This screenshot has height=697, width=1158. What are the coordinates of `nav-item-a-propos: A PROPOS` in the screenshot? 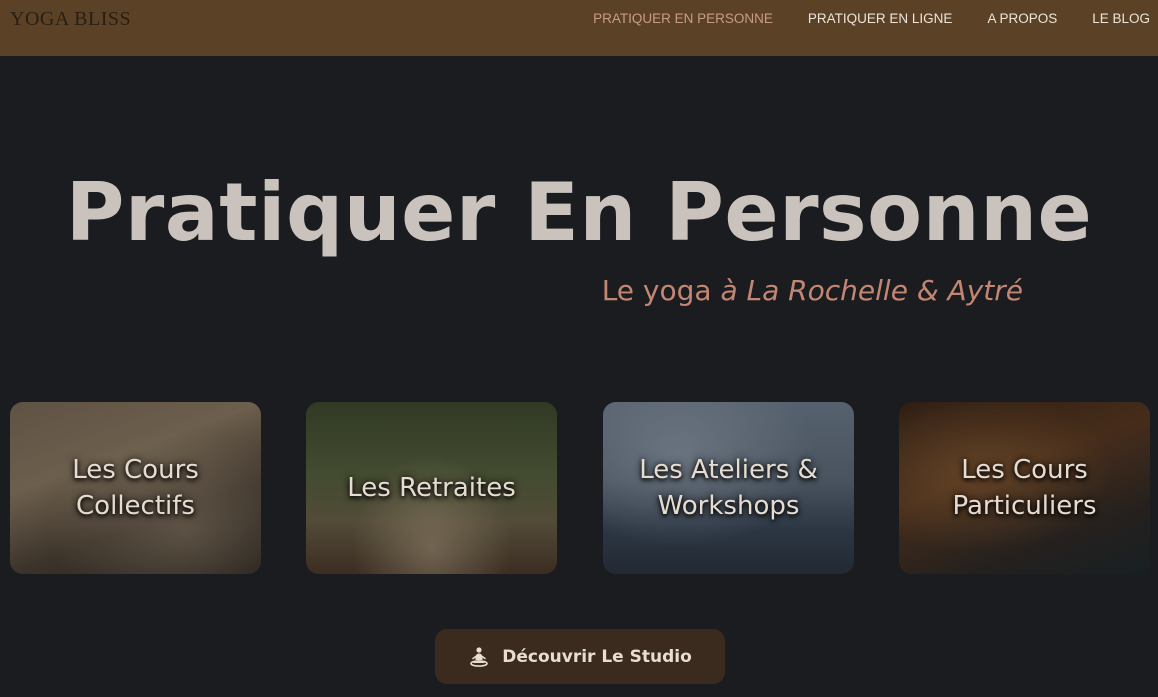 It's located at (1022, 18).